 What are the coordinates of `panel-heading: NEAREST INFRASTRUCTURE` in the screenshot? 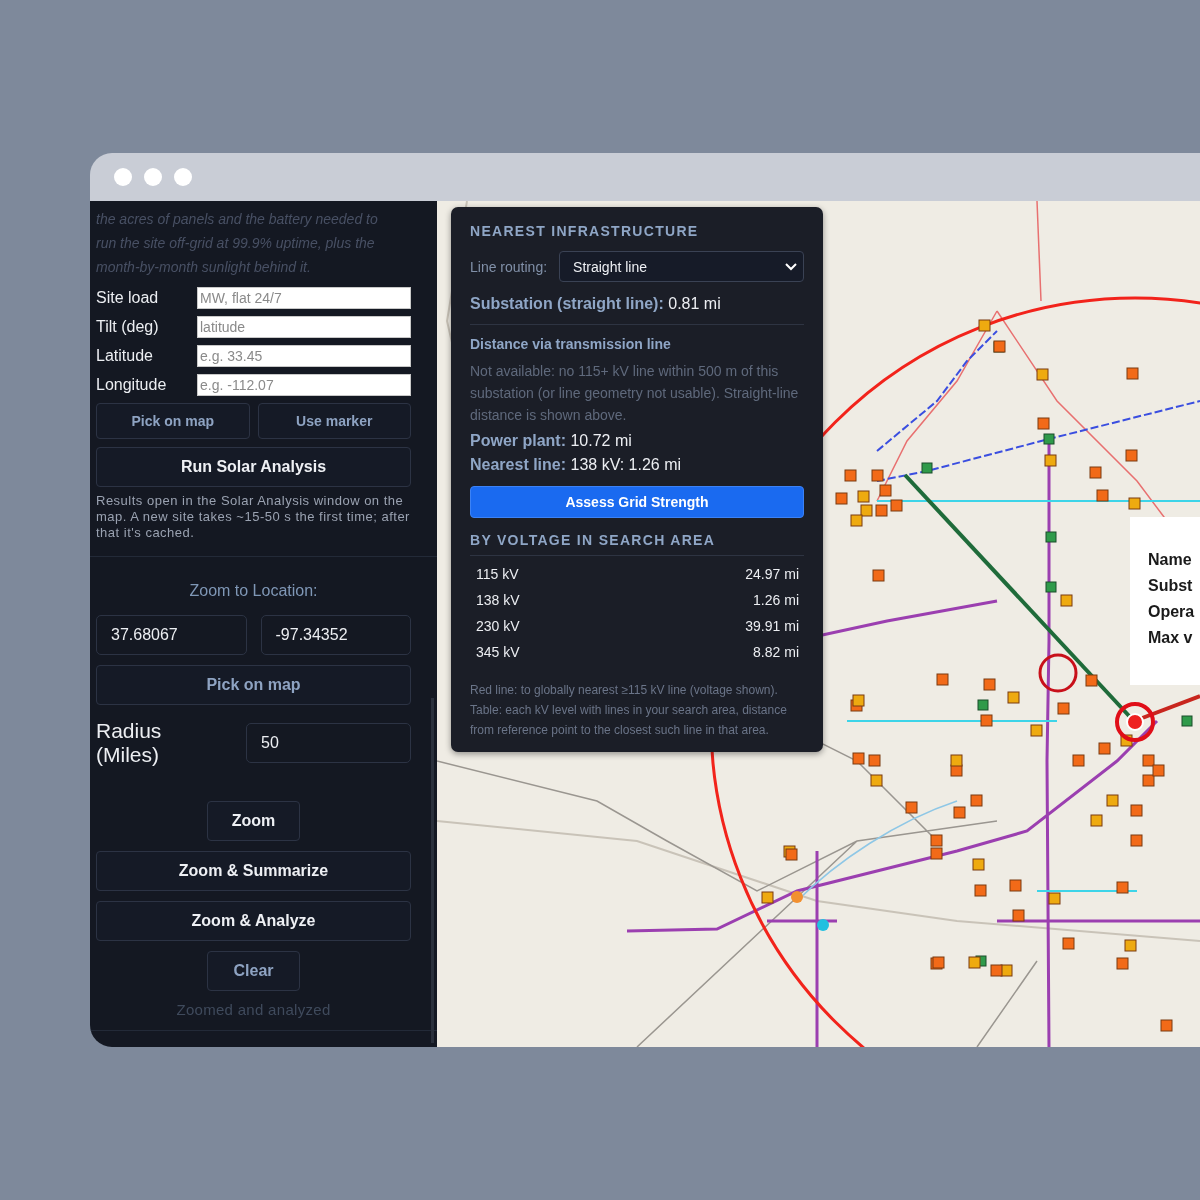 It's located at (585, 231).